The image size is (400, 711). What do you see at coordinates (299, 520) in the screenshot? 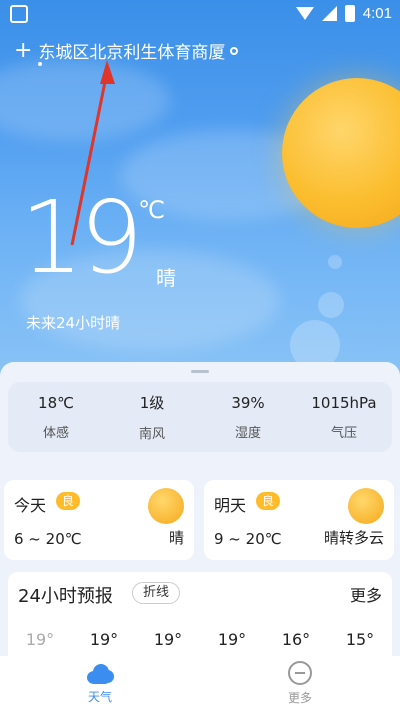
I see `tomorrow-card: 明天 良 9 ~ 20℃ 晴转多云` at bounding box center [299, 520].